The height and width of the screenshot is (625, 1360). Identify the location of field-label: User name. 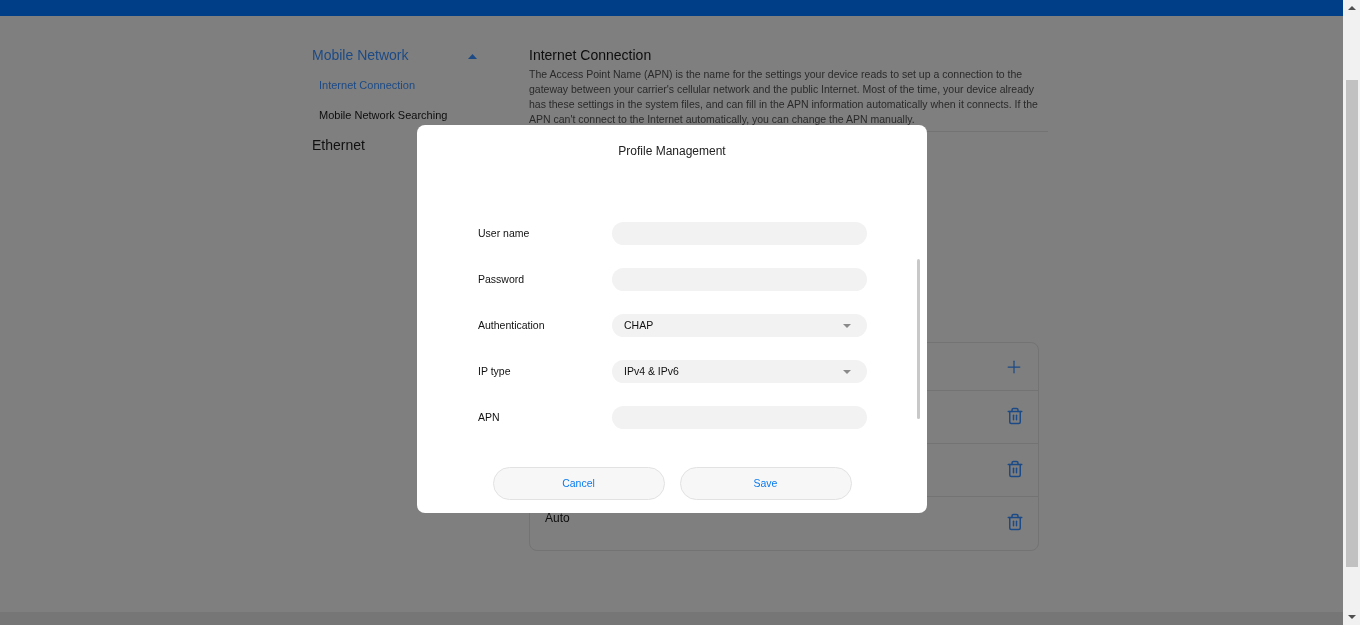
(504, 233).